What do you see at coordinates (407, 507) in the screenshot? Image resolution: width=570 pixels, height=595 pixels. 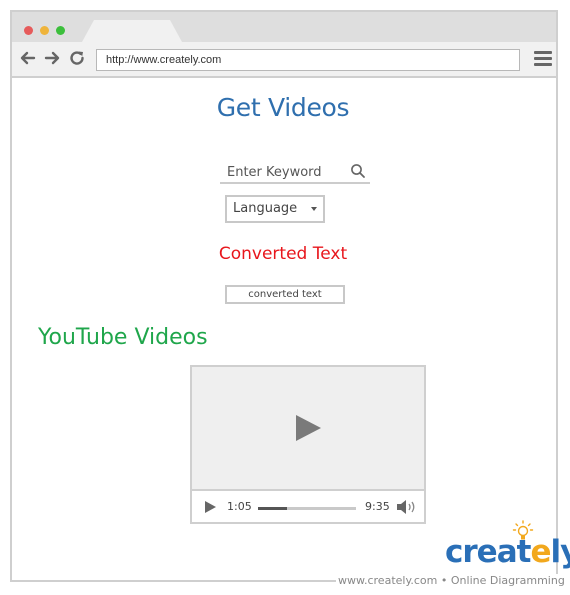 I see `volume-icon` at bounding box center [407, 507].